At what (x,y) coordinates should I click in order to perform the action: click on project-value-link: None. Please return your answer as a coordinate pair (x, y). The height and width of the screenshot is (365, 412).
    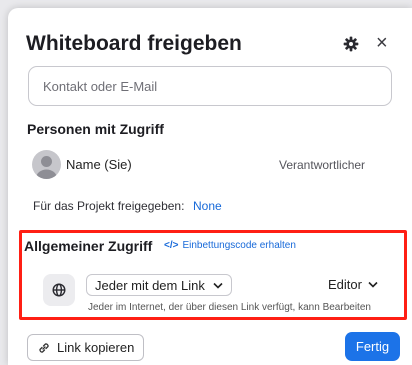
    Looking at the image, I should click on (207, 206).